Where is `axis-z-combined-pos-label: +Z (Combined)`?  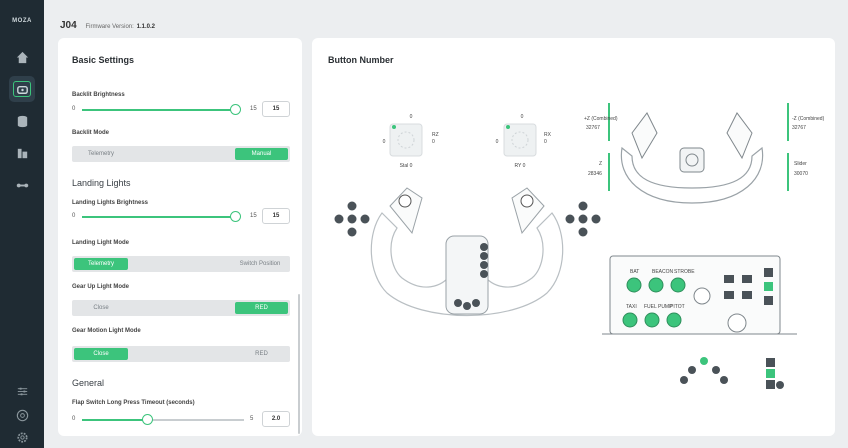 axis-z-combined-pos-label: +Z (Combined) is located at coordinates (601, 119).